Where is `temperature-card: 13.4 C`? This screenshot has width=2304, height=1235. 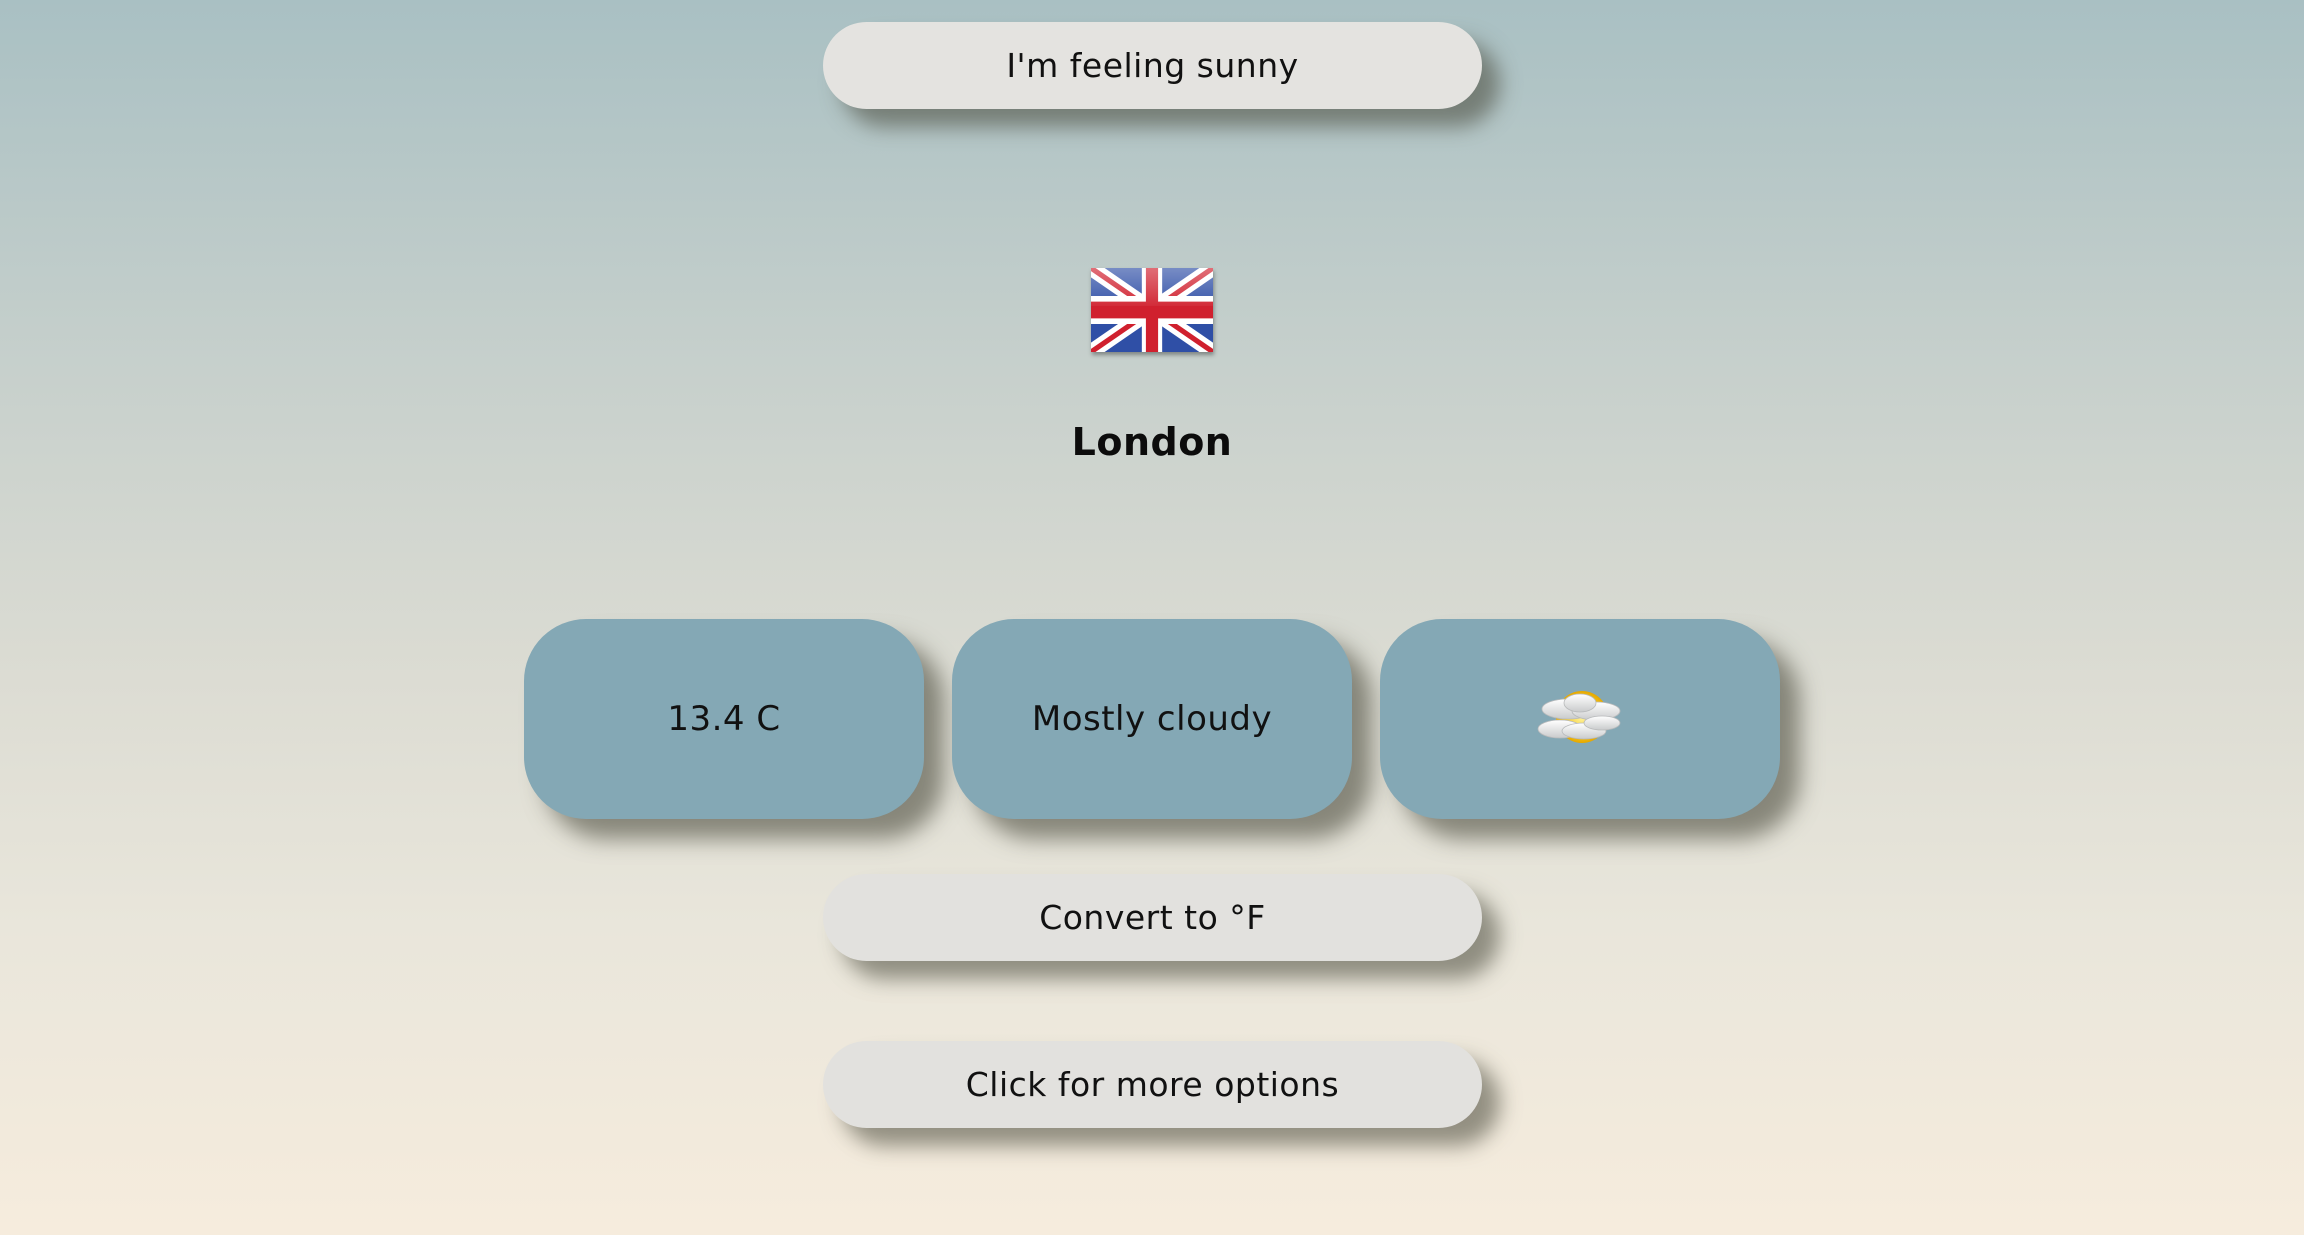
temperature-card: 13.4 C is located at coordinates (724, 719).